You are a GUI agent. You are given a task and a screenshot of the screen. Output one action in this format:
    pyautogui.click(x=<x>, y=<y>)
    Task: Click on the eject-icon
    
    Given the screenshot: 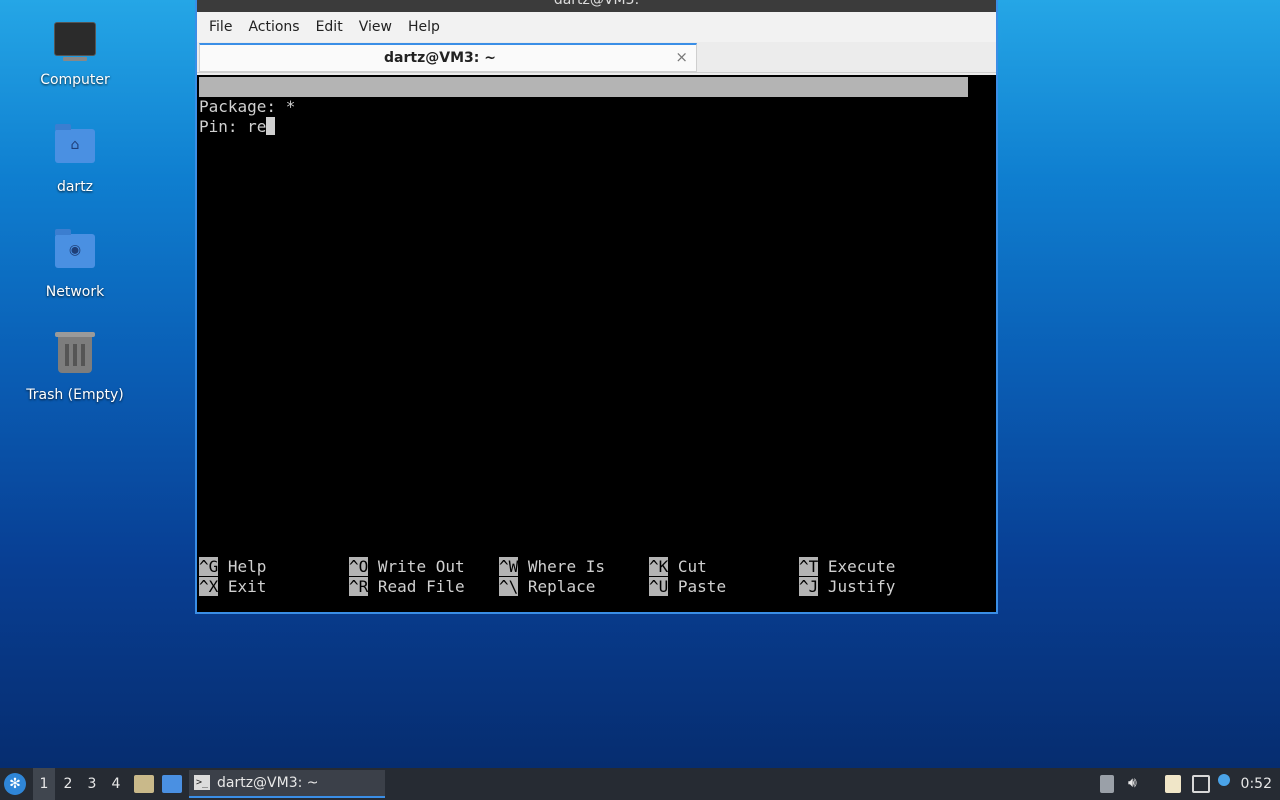 What is the action you would take?
    pyautogui.click(x=1107, y=784)
    